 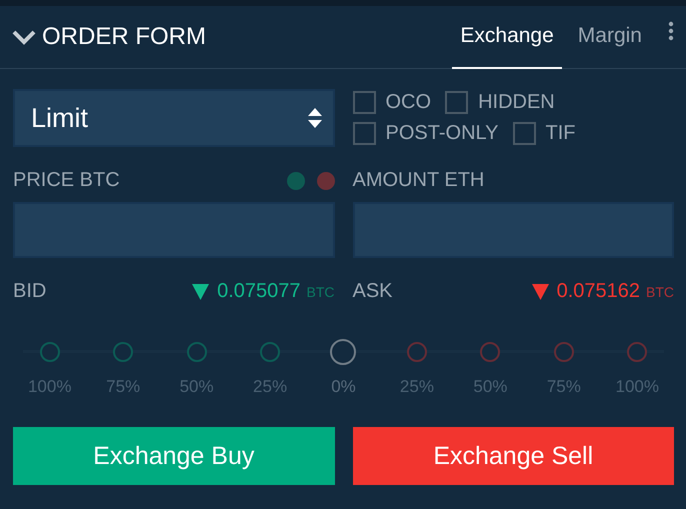 I want to click on order-type-select: Limit, so click(x=173, y=118).